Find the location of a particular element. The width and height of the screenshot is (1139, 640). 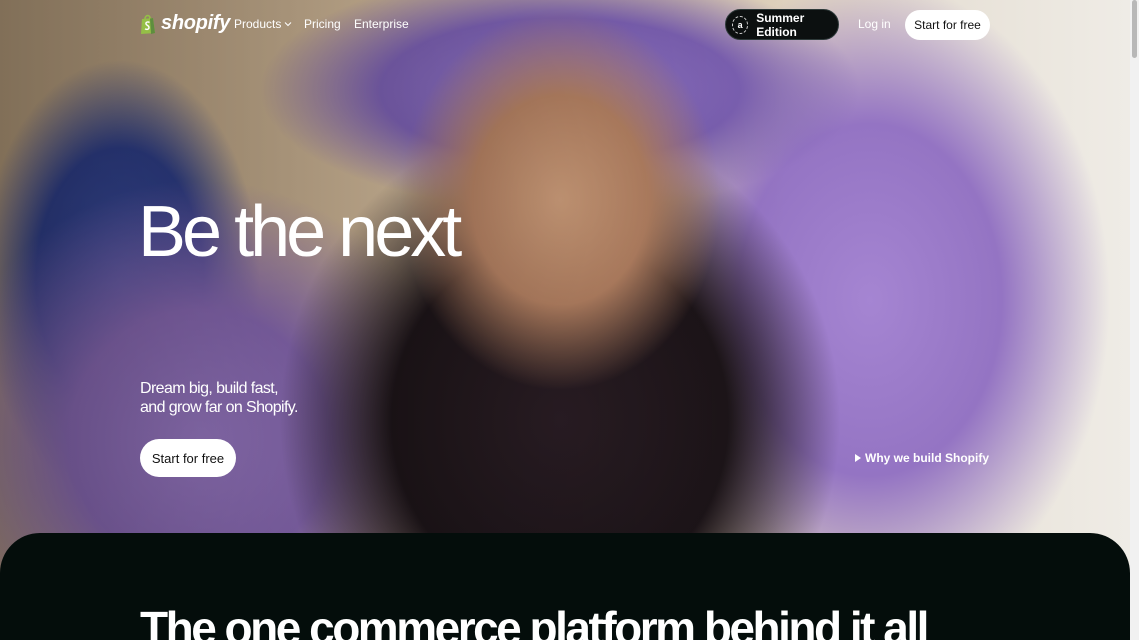

summer-edition-button: a Summer Edition is located at coordinates (782, 24).